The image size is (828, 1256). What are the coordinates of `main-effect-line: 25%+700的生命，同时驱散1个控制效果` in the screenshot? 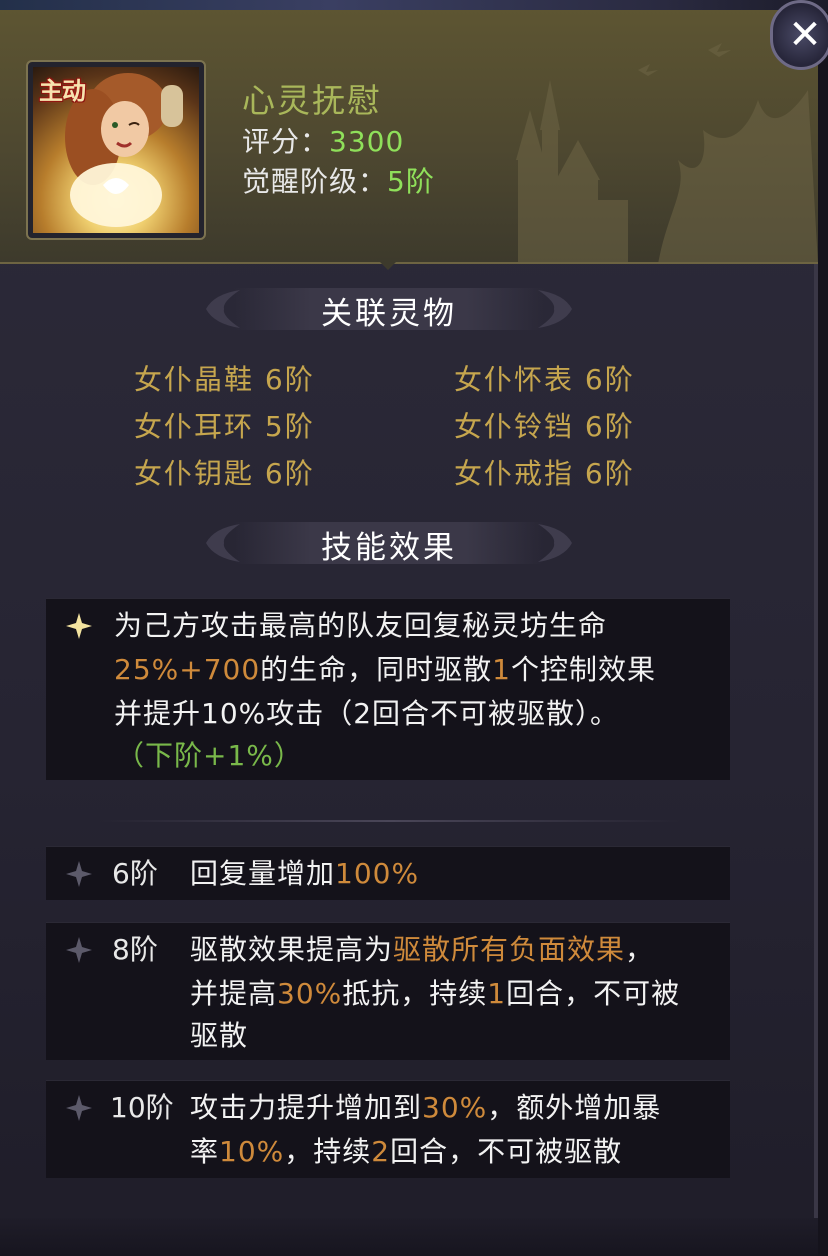 It's located at (385, 670).